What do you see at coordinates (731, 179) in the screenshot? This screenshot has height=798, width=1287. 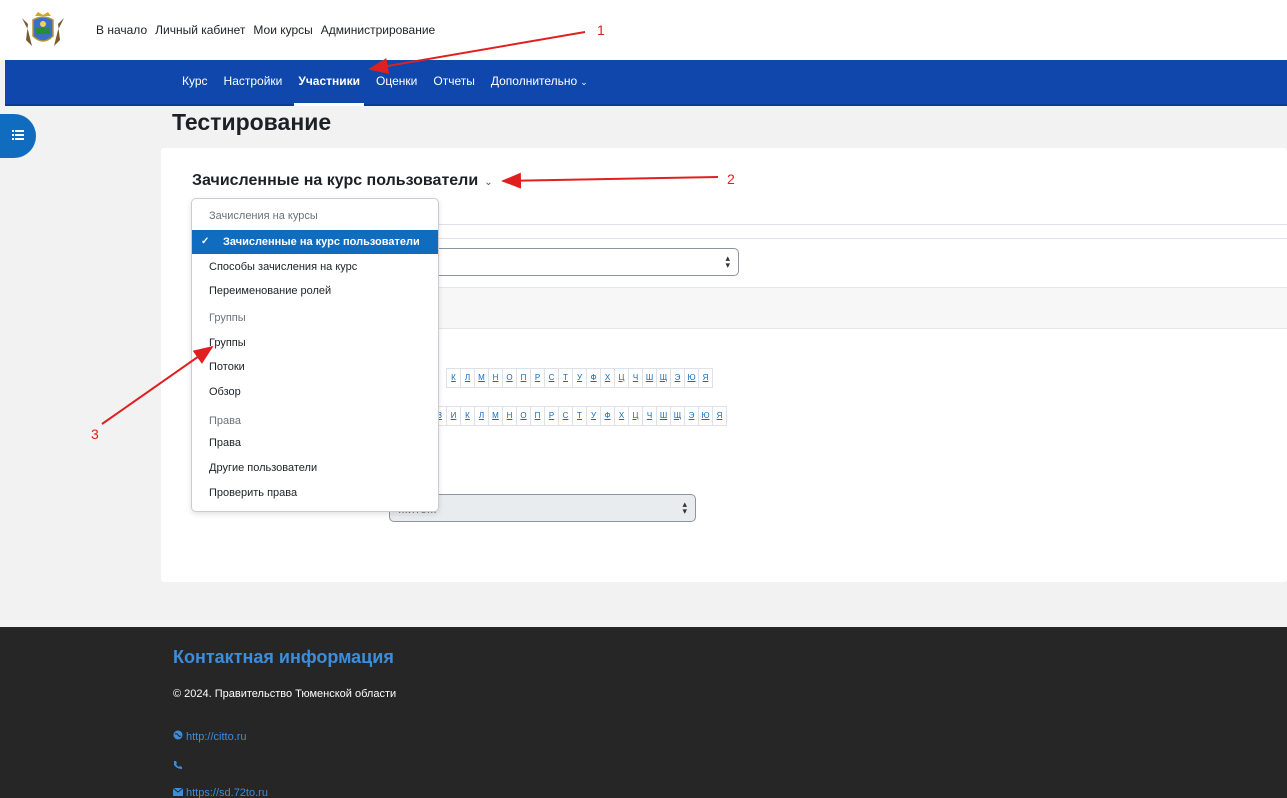 I see `annotation-label-2: 2` at bounding box center [731, 179].